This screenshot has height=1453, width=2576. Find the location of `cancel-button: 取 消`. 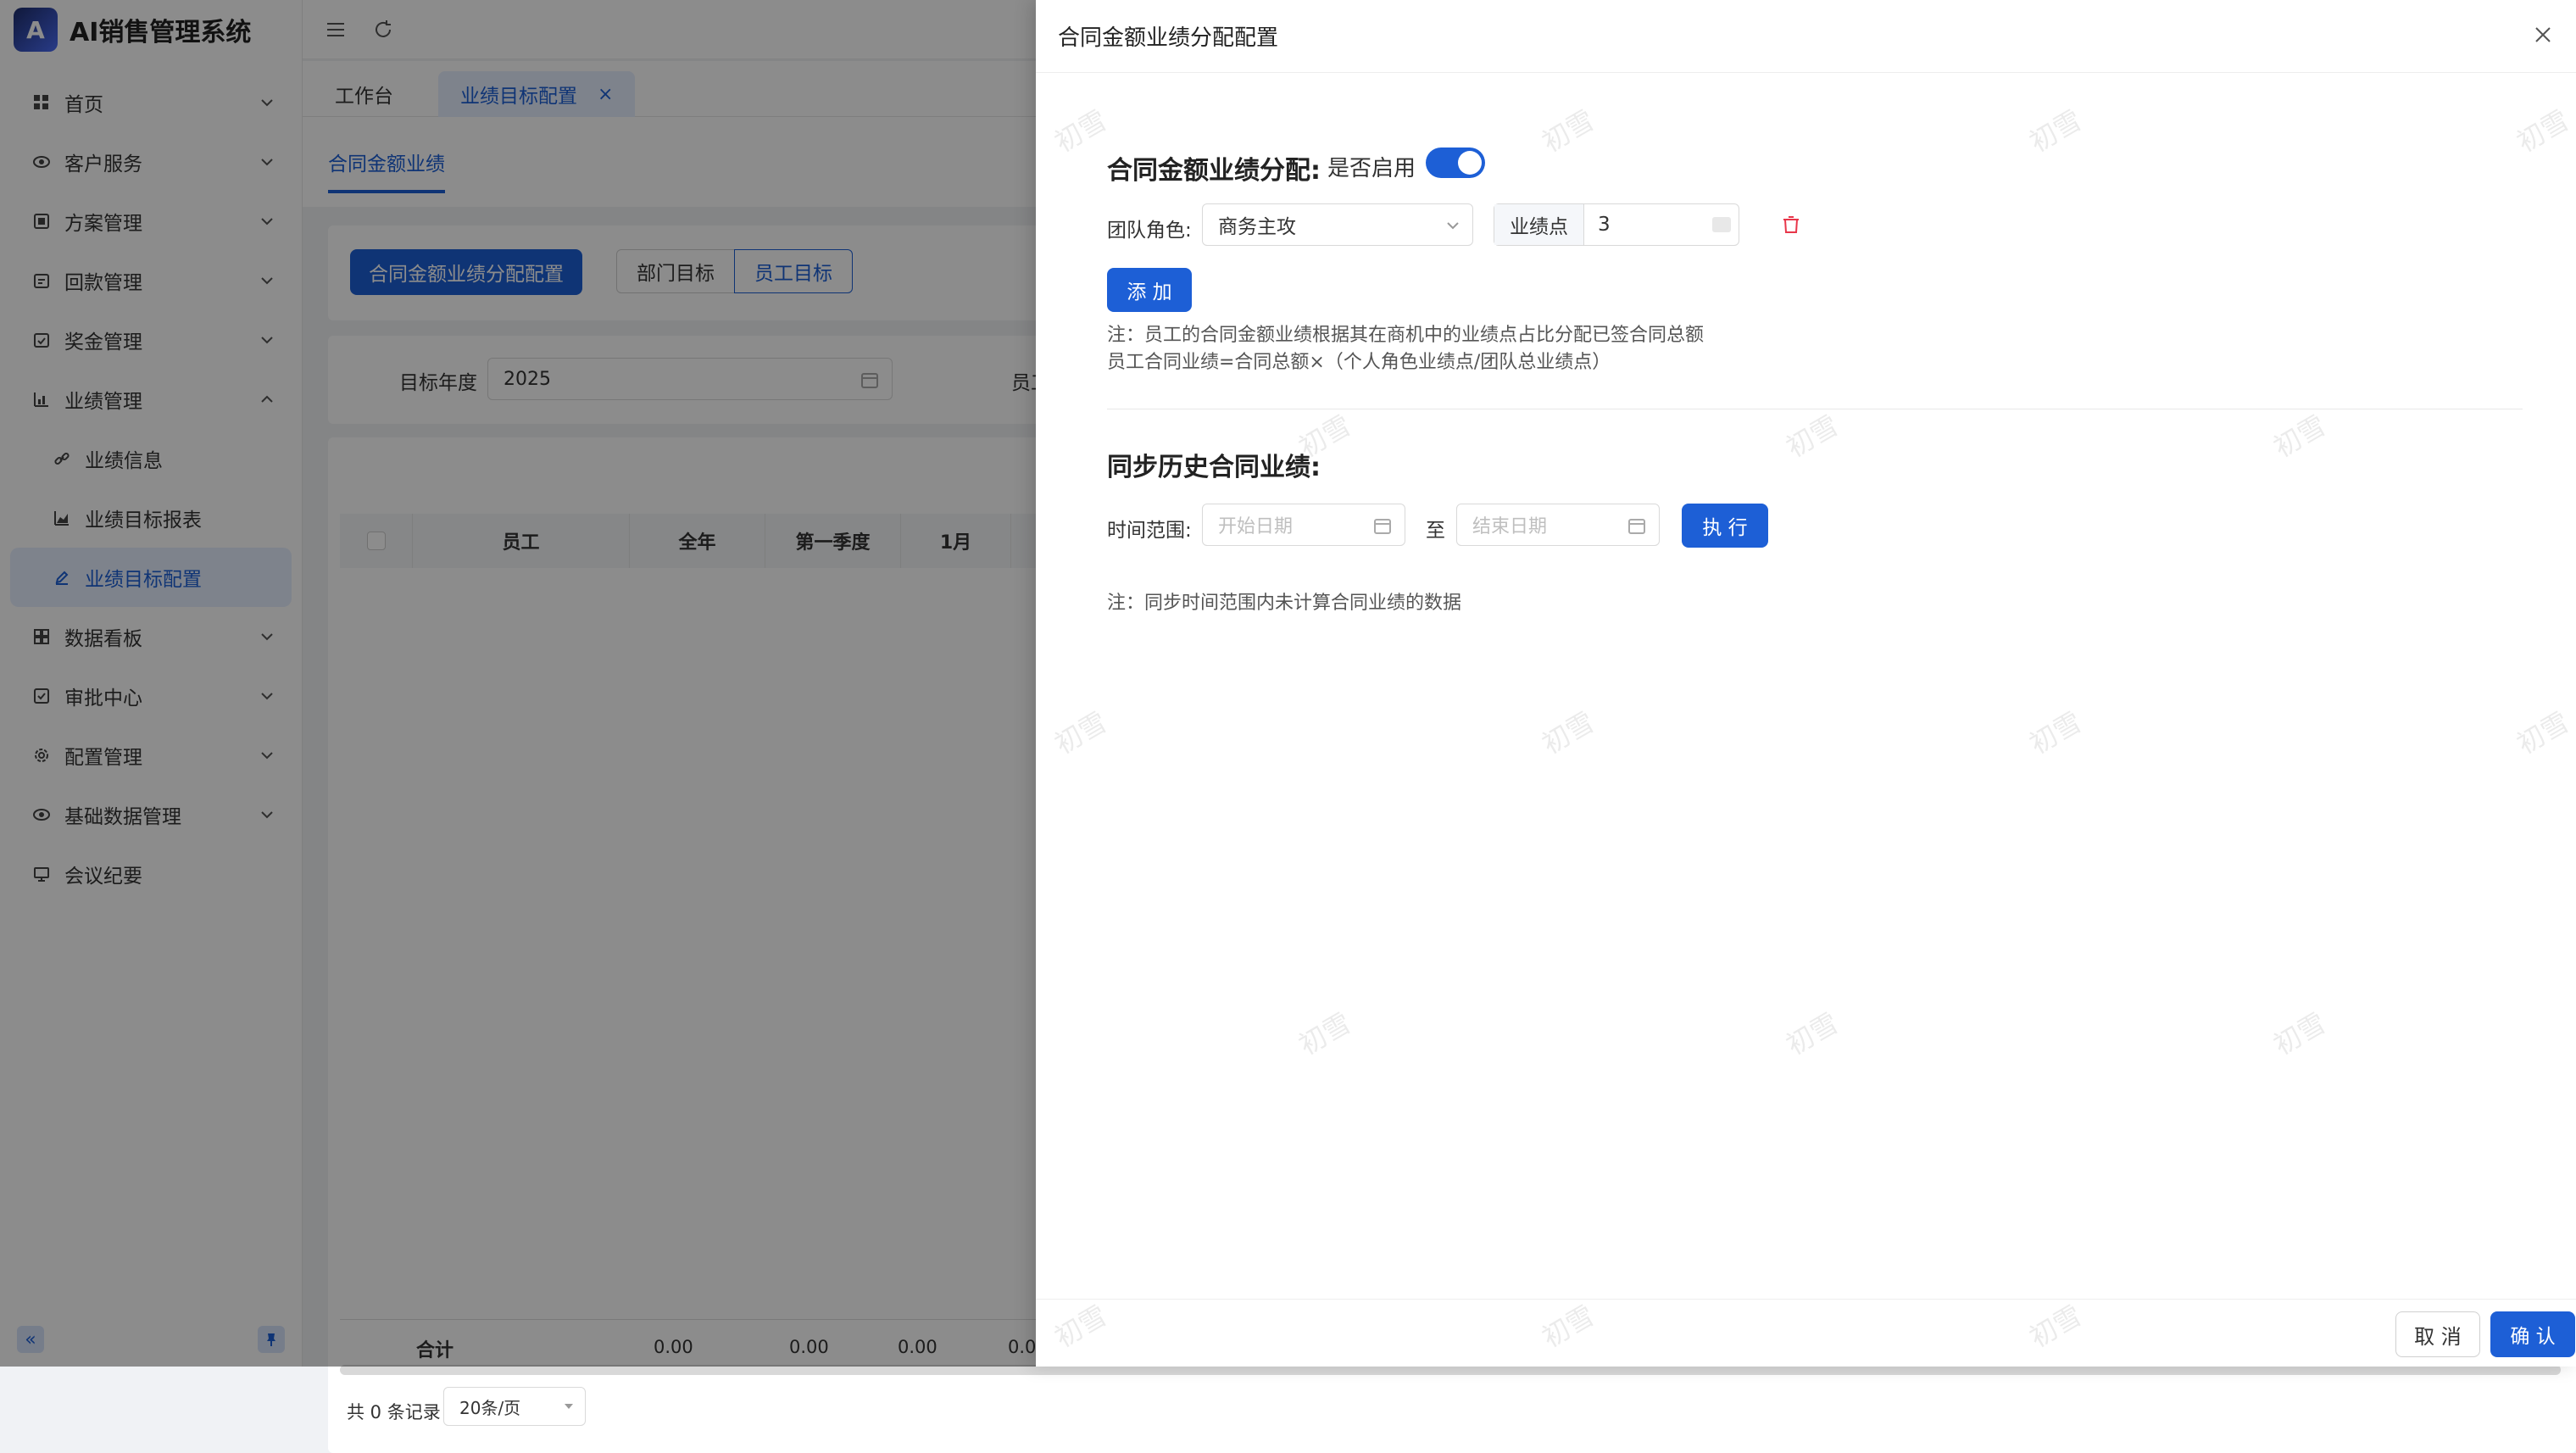

cancel-button: 取 消 is located at coordinates (2437, 1334).